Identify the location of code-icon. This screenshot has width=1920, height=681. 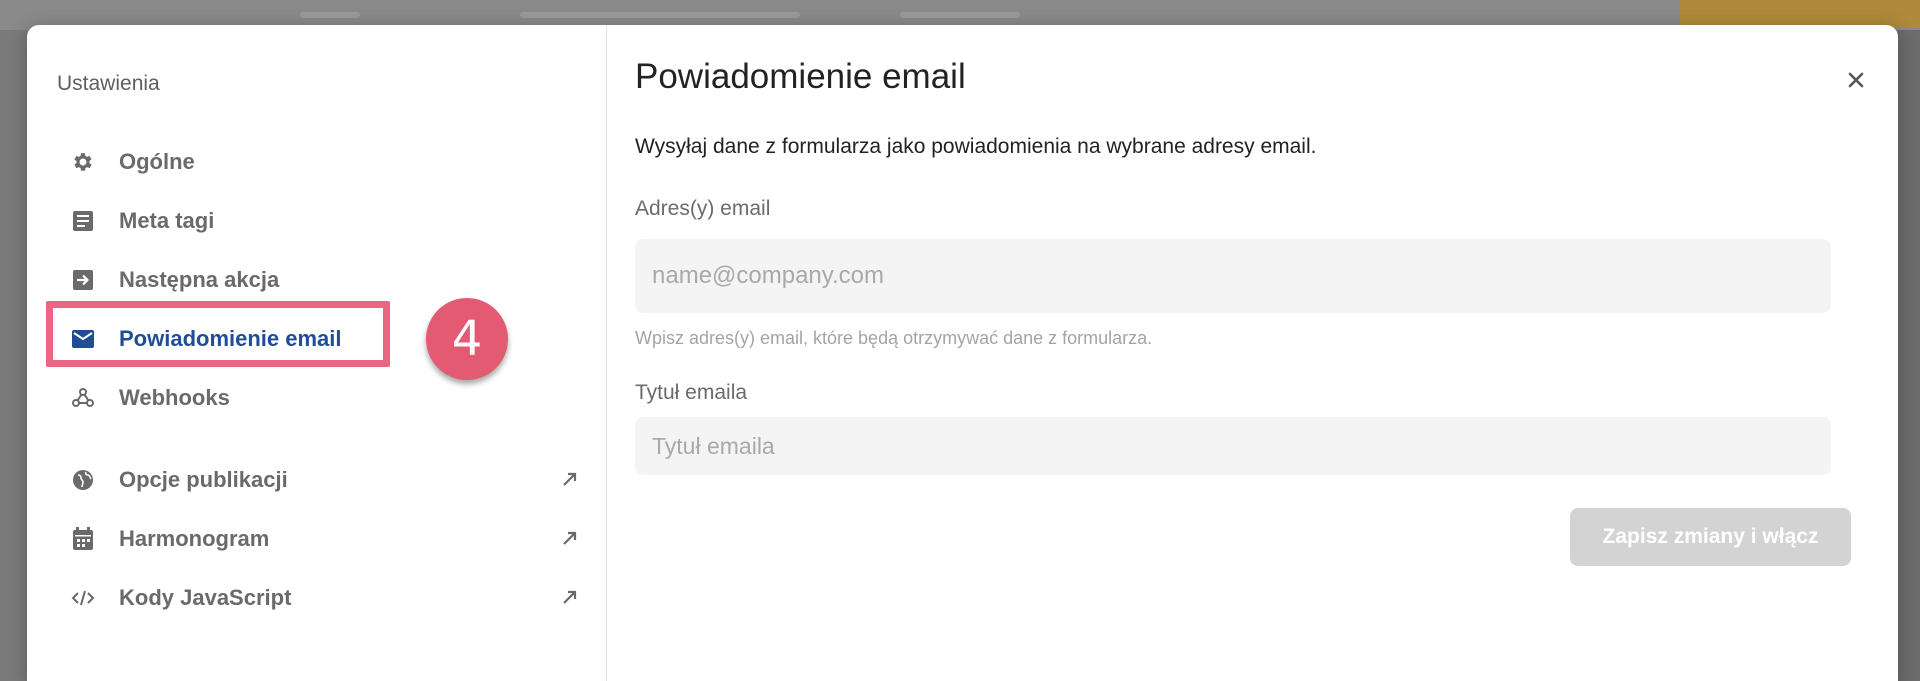
(83, 598).